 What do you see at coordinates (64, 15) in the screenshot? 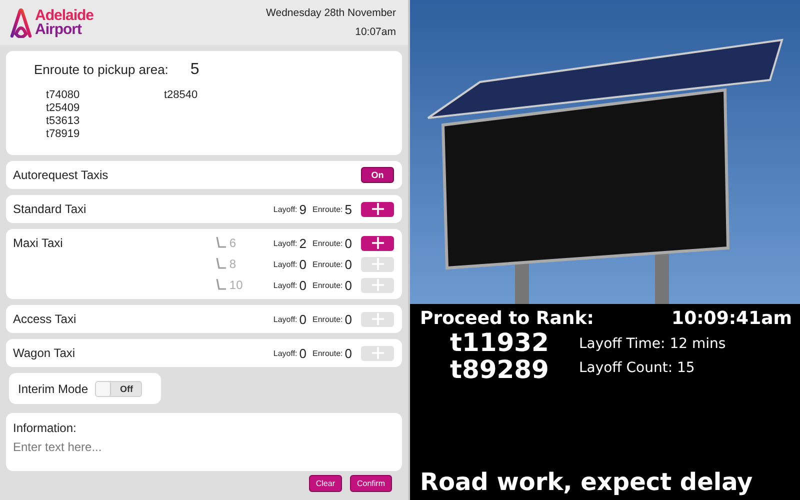
I see `logo-text: Adelaide` at bounding box center [64, 15].